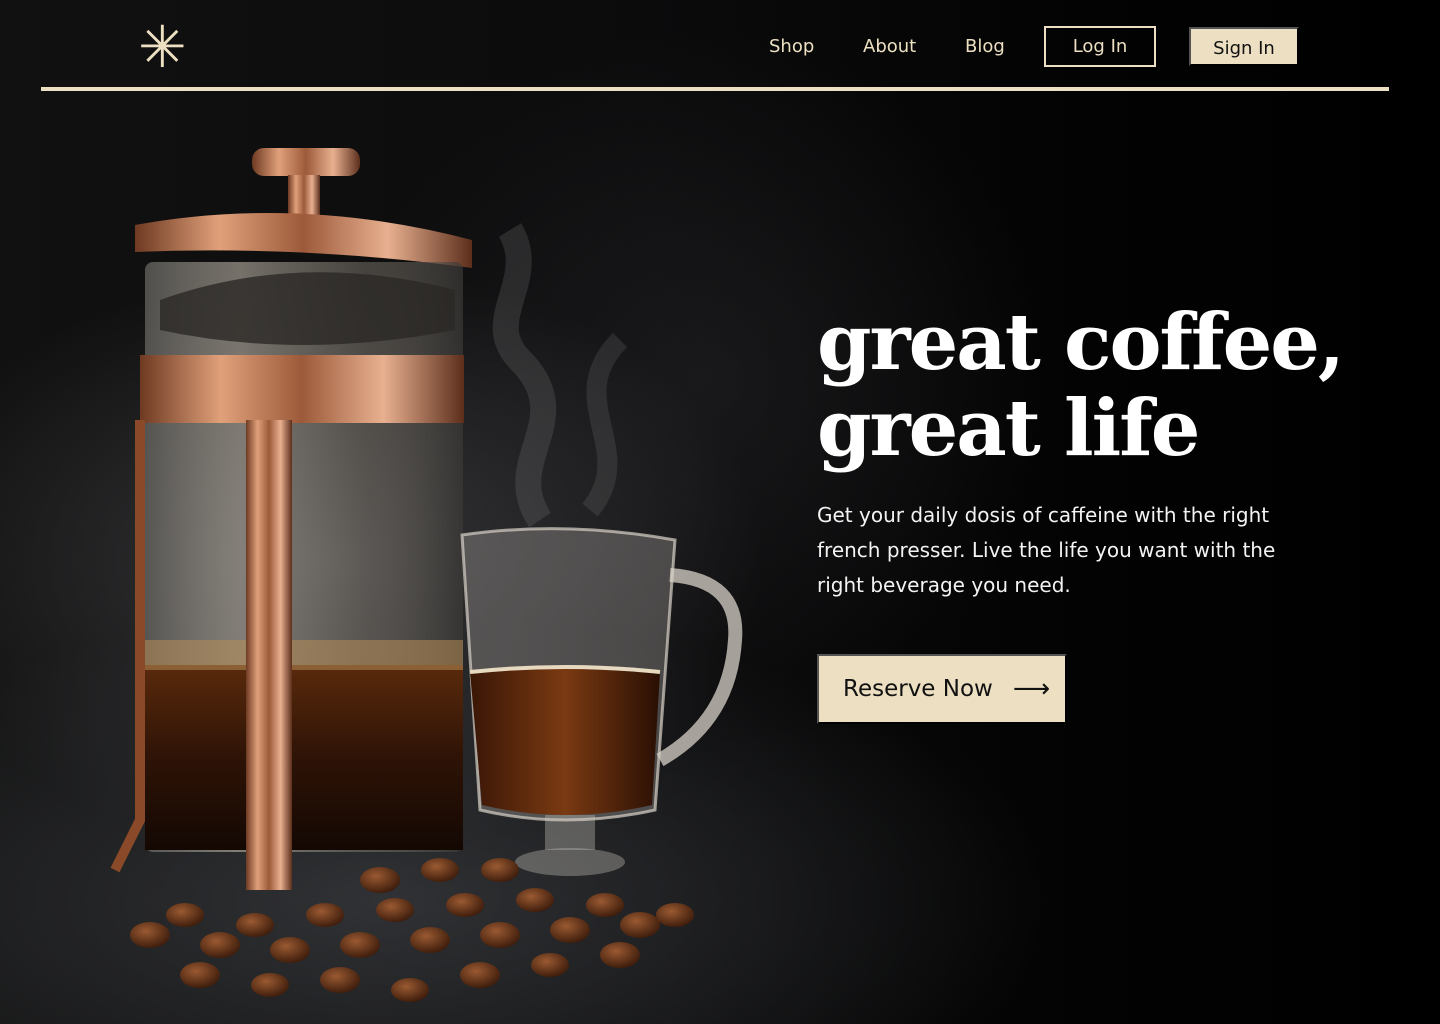 This screenshot has height=1024, width=1440. I want to click on reserve-now-label: Reserve Now, so click(918, 689).